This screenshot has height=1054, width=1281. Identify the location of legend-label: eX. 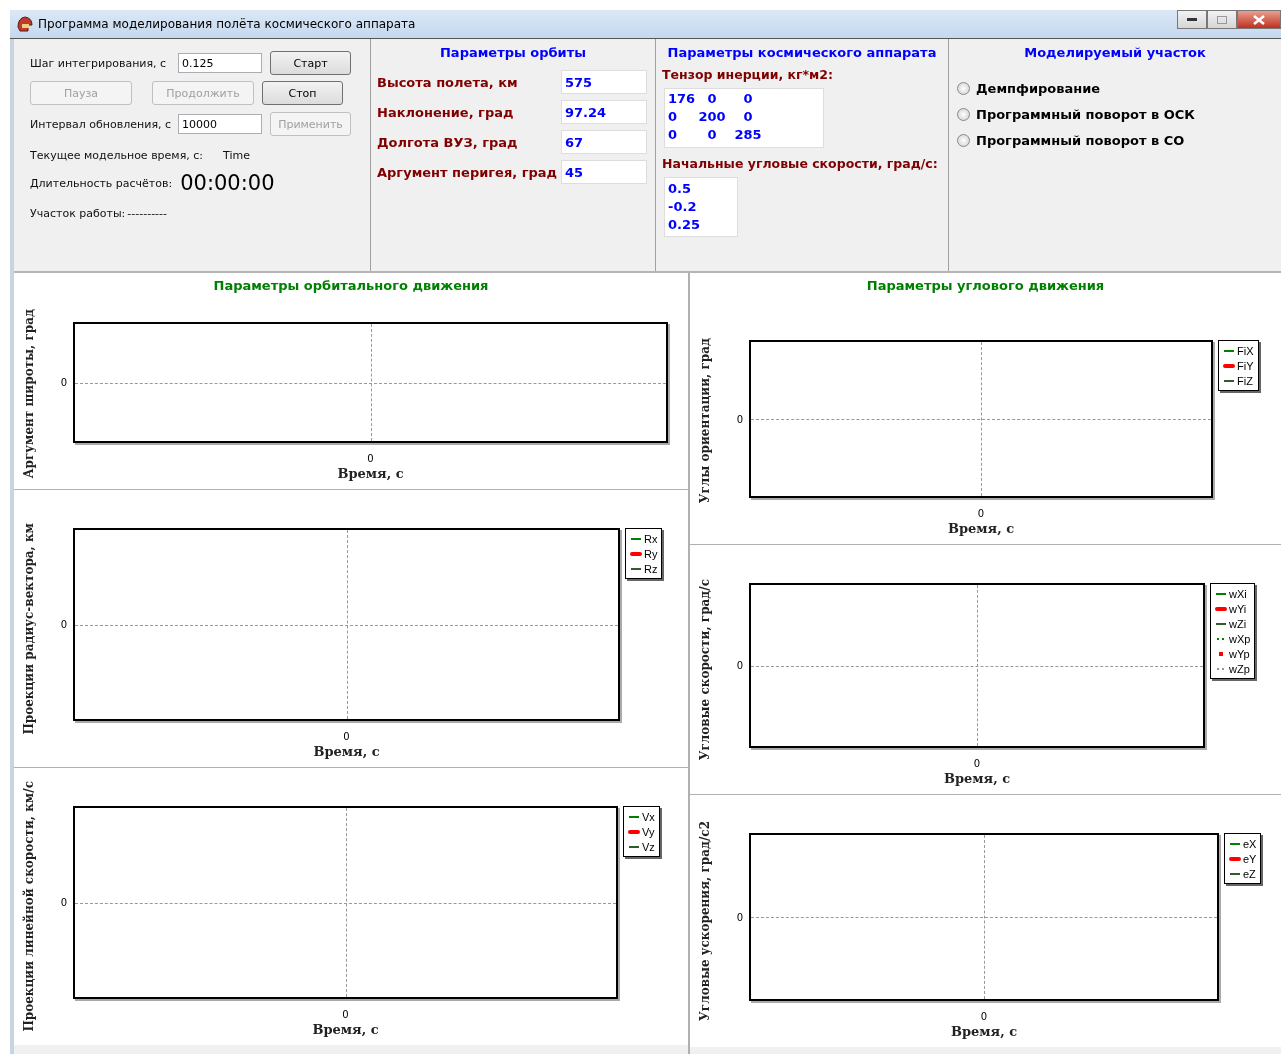
(1250, 843).